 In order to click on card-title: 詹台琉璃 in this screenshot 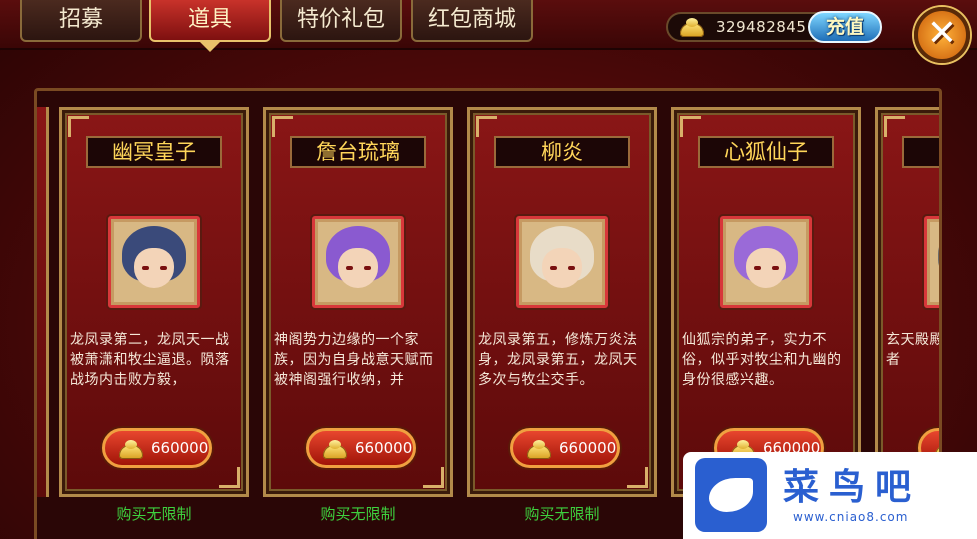, I will do `click(358, 152)`.